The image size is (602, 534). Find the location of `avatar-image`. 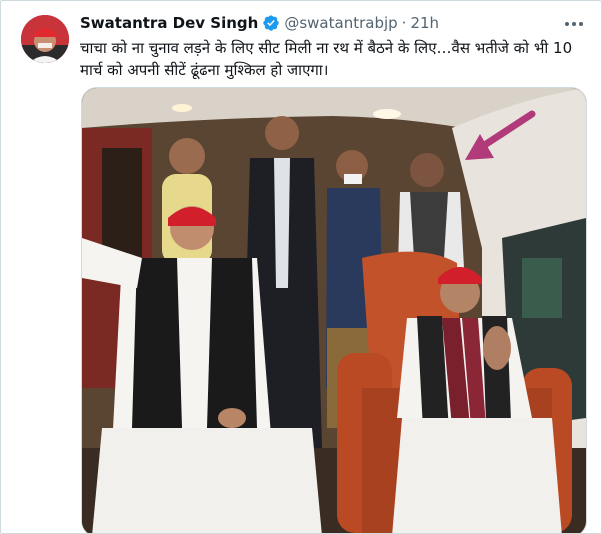

avatar-image is located at coordinates (45, 39).